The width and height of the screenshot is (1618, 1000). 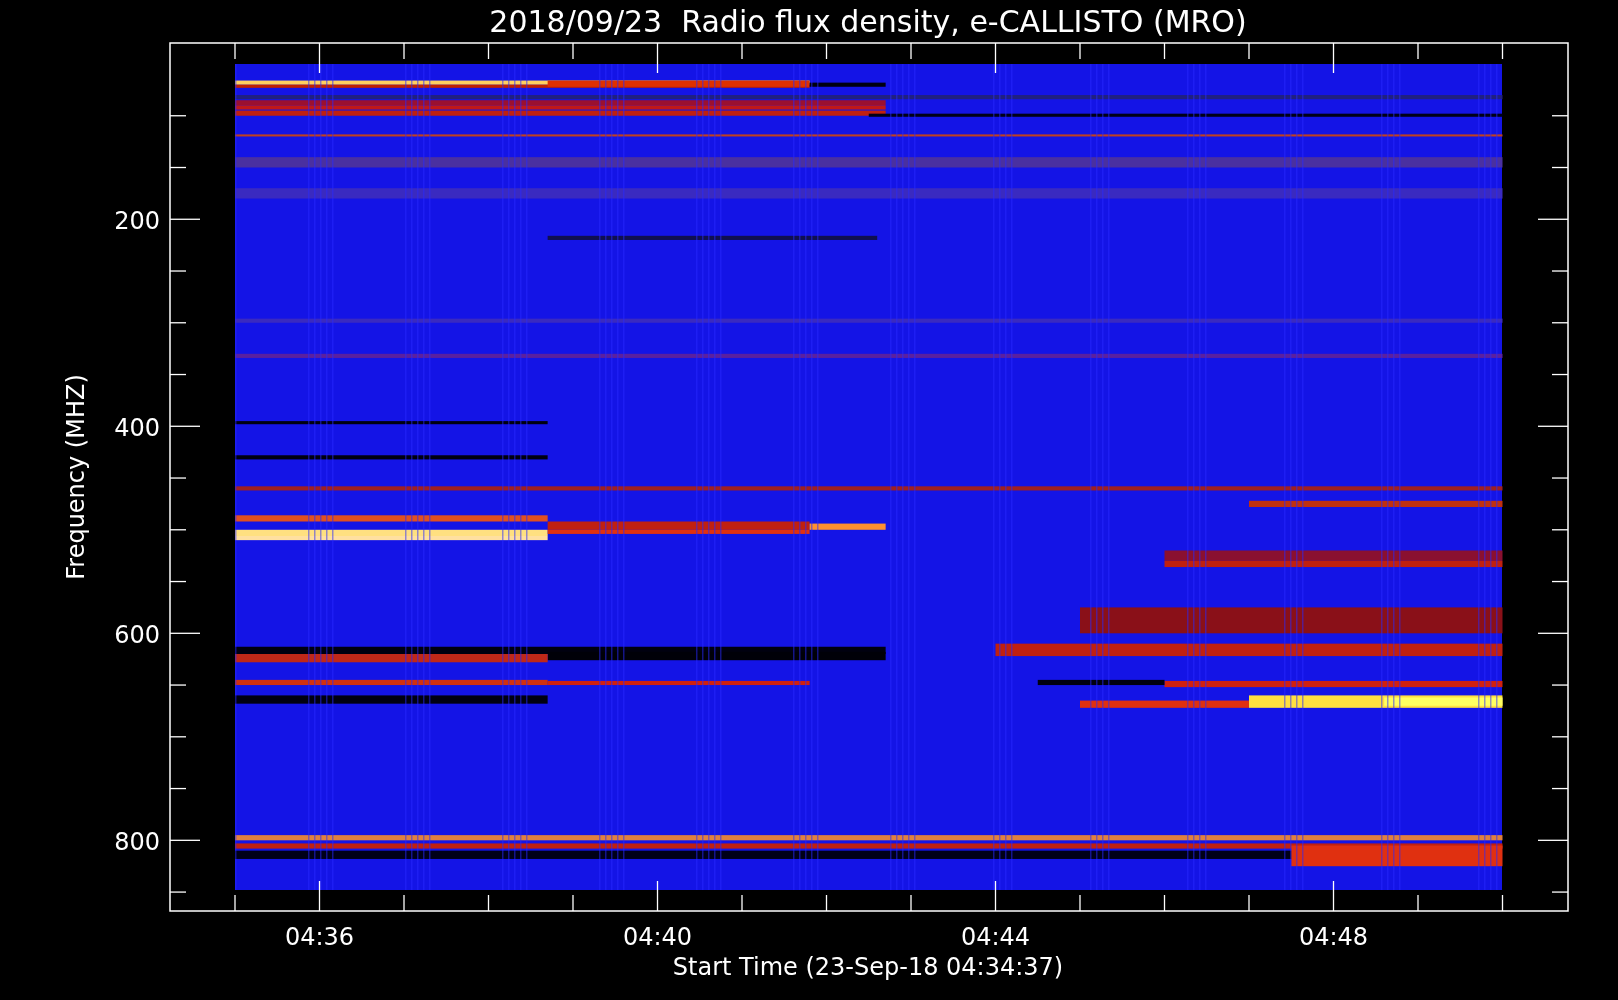 What do you see at coordinates (137, 428) in the screenshot?
I see `y-tick-label: 400` at bounding box center [137, 428].